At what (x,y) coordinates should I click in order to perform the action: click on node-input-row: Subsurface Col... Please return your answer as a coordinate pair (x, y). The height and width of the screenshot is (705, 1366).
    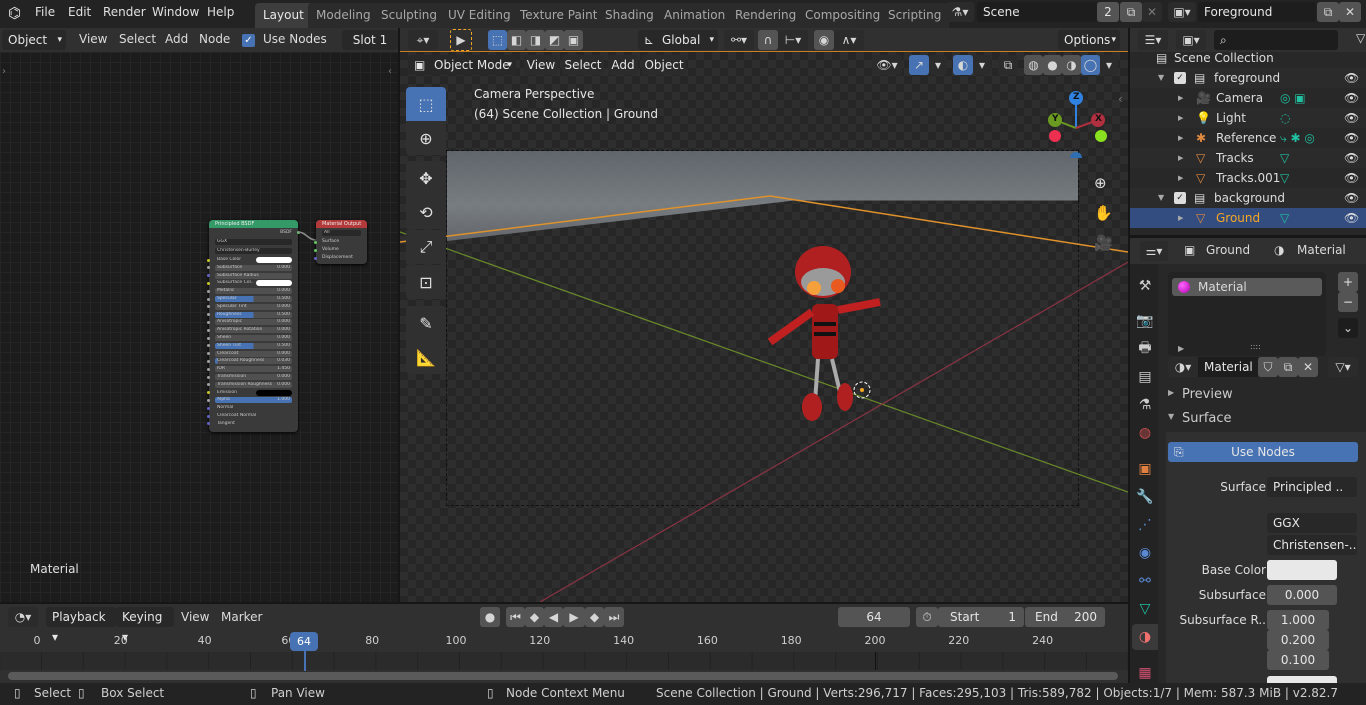
    Looking at the image, I should click on (253, 283).